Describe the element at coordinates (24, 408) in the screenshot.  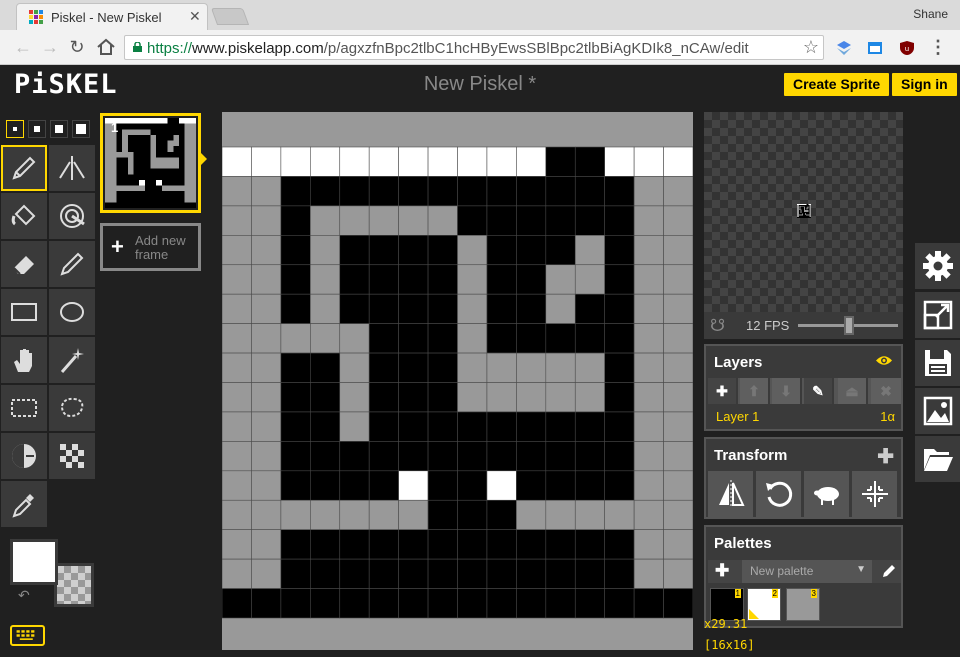
I see `rectangle-selection-tool` at that location.